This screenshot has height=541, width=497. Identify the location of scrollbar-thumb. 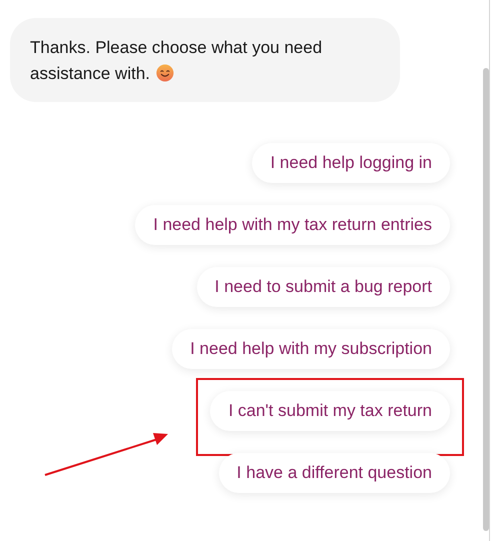
(486, 299).